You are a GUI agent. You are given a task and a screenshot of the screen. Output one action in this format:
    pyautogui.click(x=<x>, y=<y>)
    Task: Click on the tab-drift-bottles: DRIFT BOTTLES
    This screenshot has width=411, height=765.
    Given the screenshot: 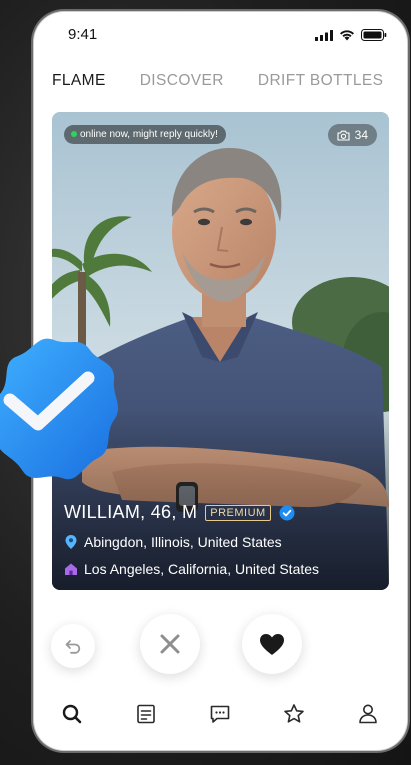 What is the action you would take?
    pyautogui.click(x=320, y=81)
    